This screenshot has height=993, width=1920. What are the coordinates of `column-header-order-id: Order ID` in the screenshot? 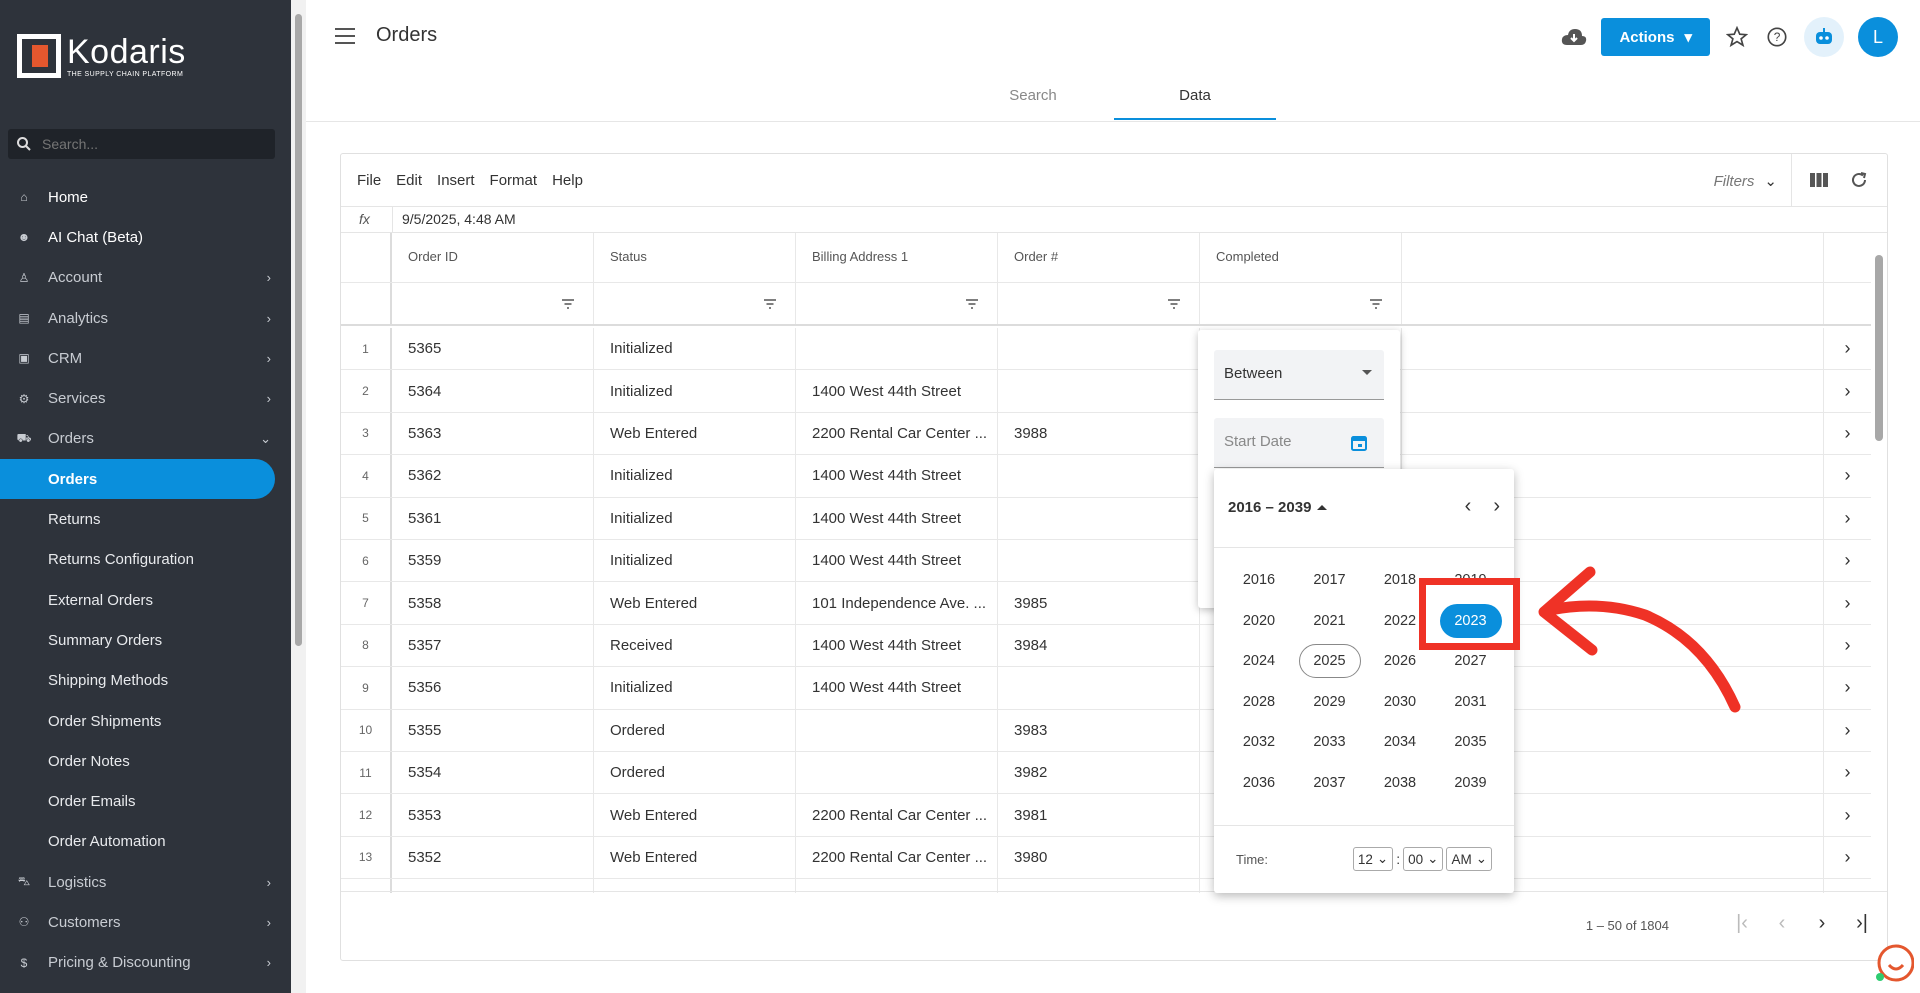 It's located at (493, 257).